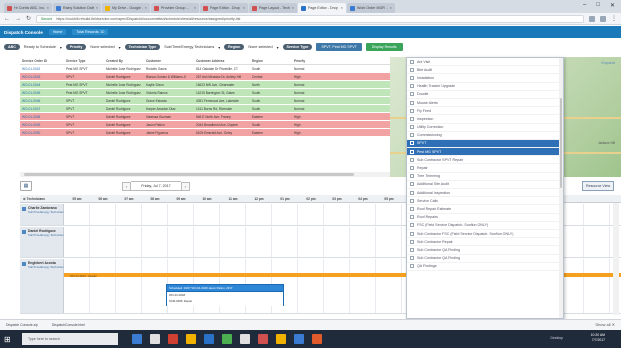  Describe the element at coordinates (485, 144) in the screenshot. I see `dropdown-option: SPVT` at that location.